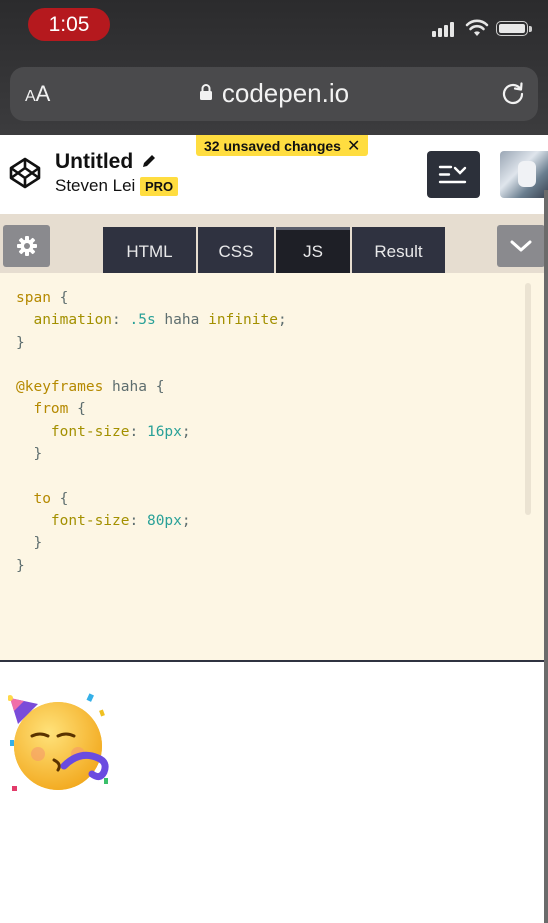 This screenshot has width=548, height=923. What do you see at coordinates (182, 320) in the screenshot?
I see `code-token: haha` at bounding box center [182, 320].